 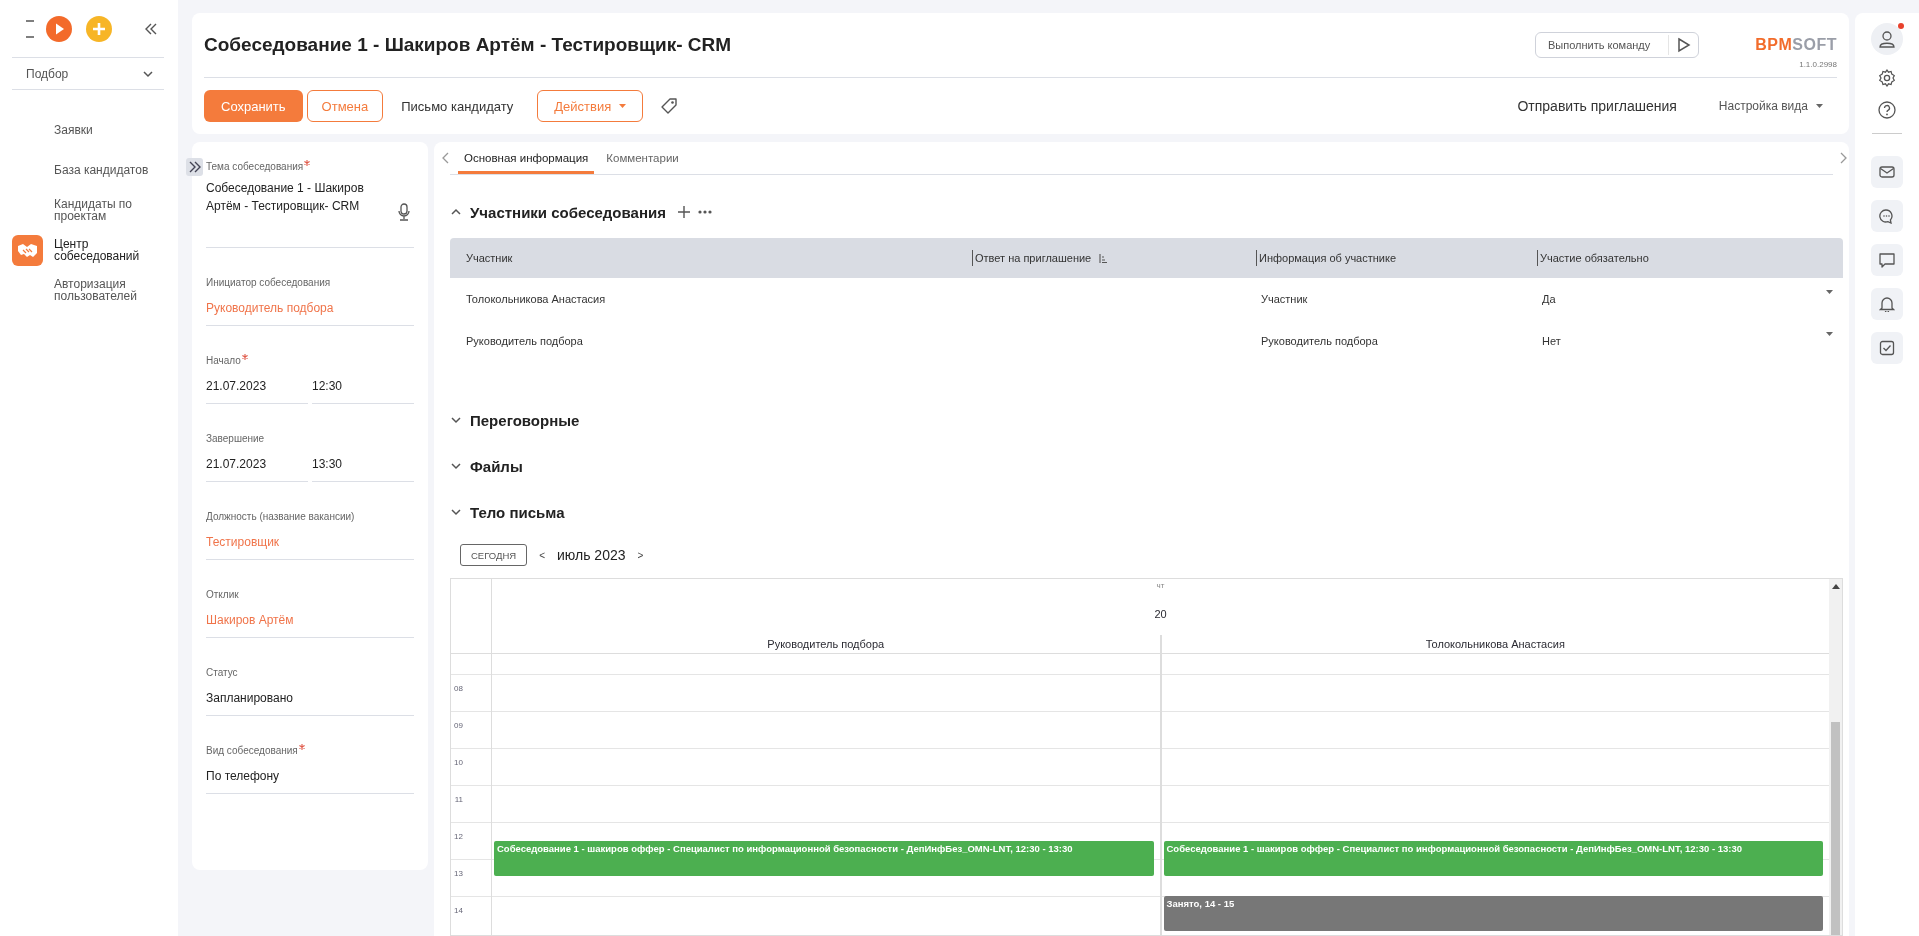 I want to click on comment-icon, so click(x=1887, y=260).